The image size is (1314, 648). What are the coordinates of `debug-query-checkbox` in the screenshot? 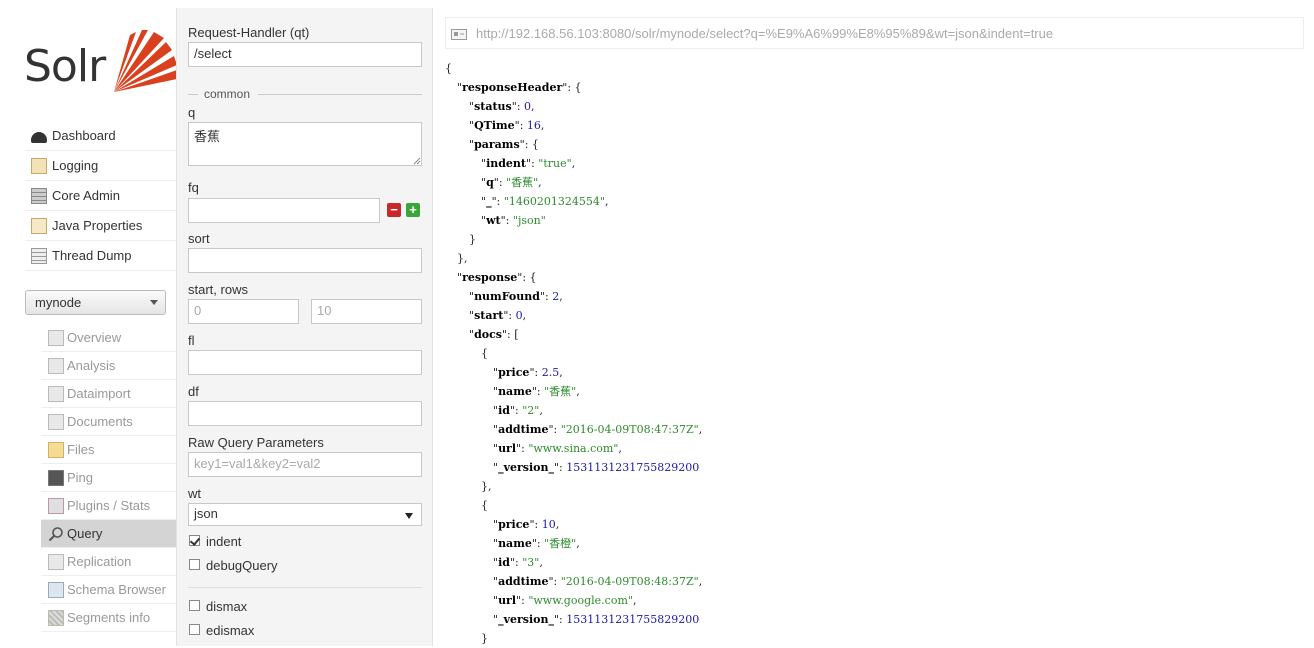 It's located at (194, 564).